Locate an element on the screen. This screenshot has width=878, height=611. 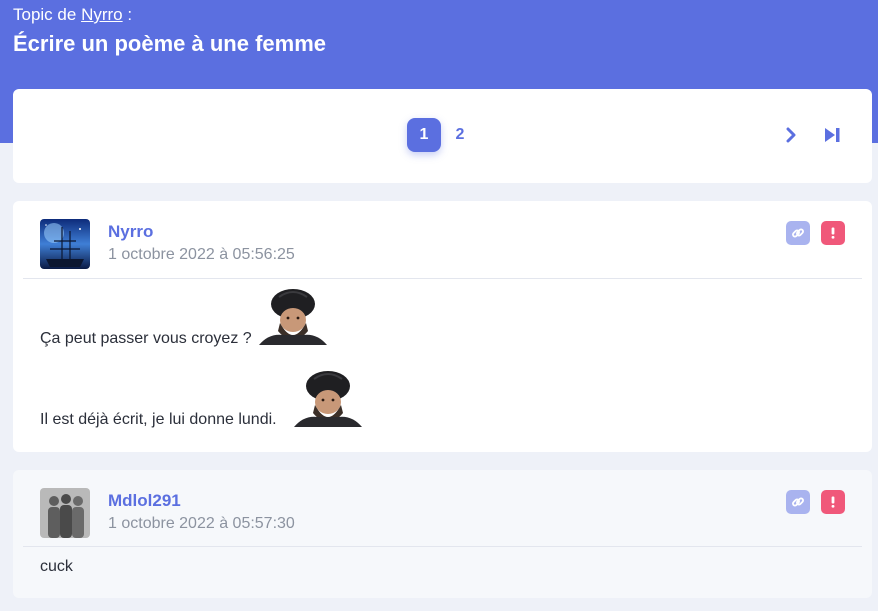
page-title: Écrire un poème à une femme is located at coordinates (169, 43).